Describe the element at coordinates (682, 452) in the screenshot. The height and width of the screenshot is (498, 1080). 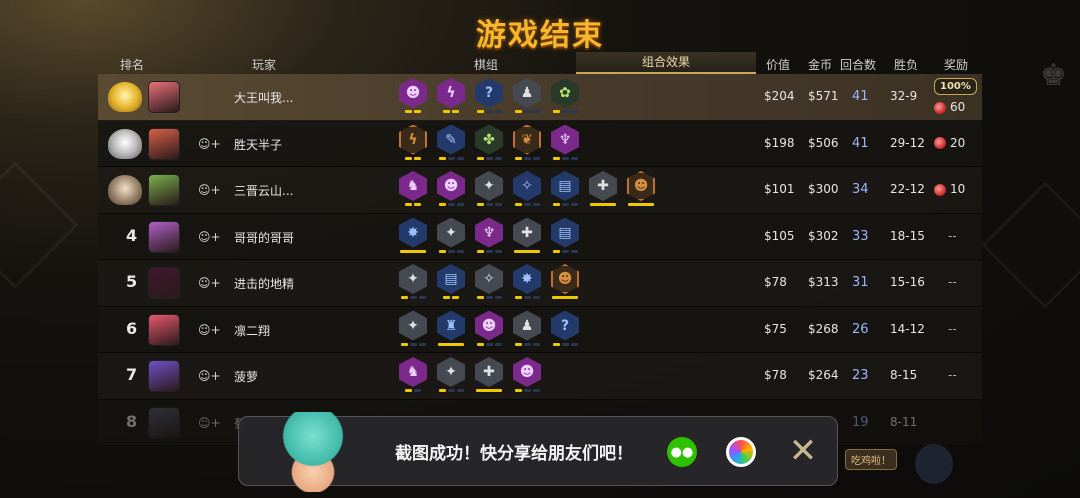
I see `wechat-icon: ●●` at that location.